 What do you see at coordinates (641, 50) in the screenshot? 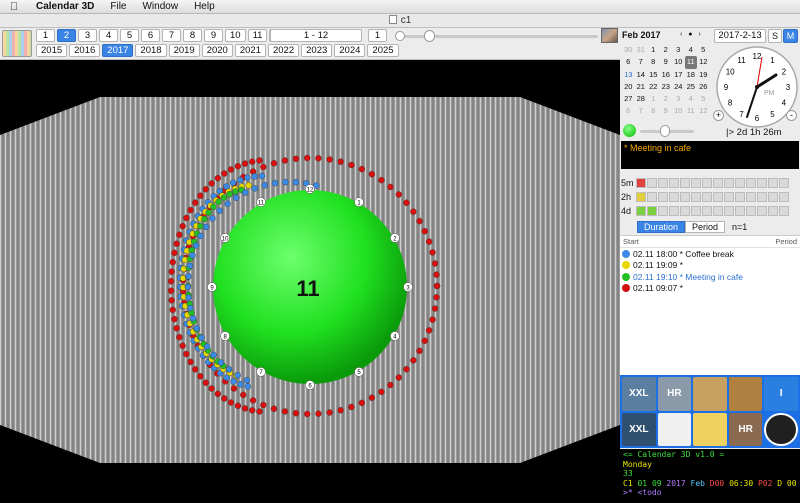
I see `mini-calendar-day: 31` at bounding box center [641, 50].